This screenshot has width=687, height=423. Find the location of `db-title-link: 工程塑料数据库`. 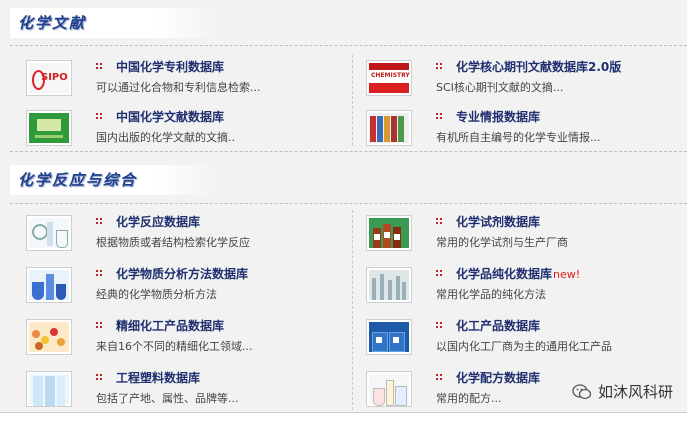

db-title-link: 工程塑料数据库 is located at coordinates (158, 377).